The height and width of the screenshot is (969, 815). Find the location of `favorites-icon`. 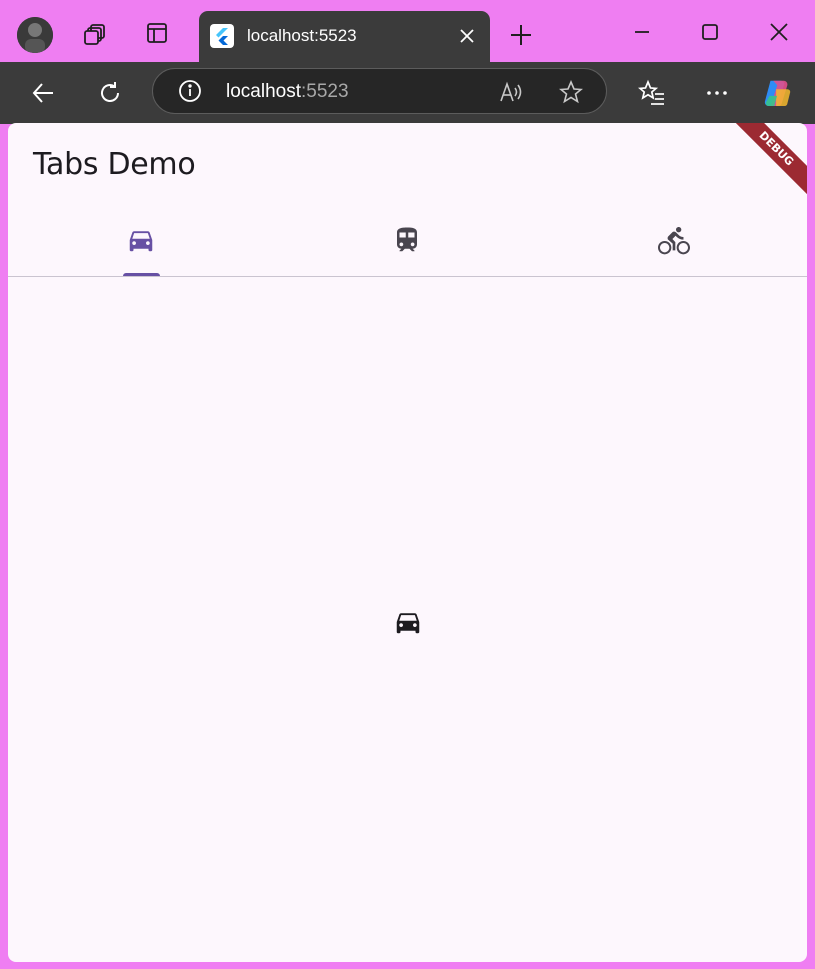

favorites-icon is located at coordinates (652, 93).